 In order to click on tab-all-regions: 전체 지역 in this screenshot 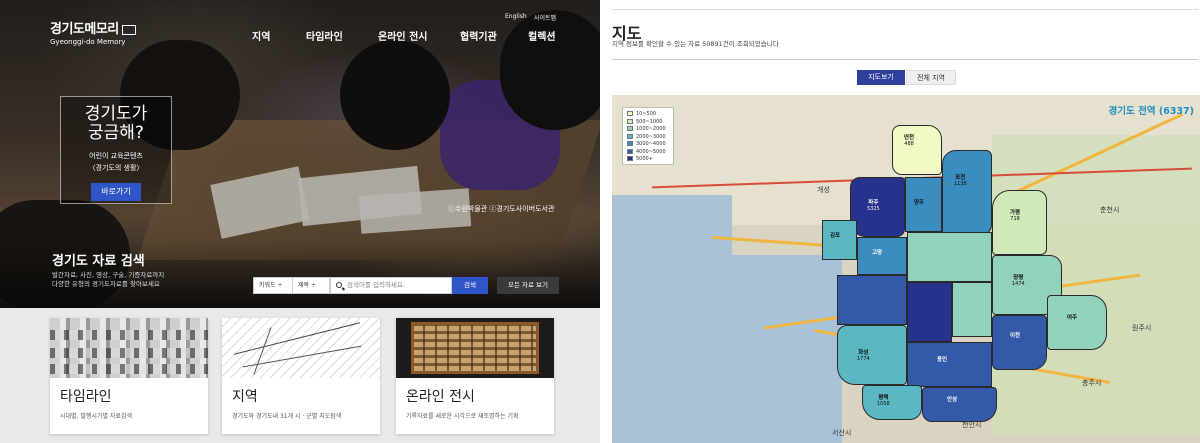, I will do `click(931, 77)`.